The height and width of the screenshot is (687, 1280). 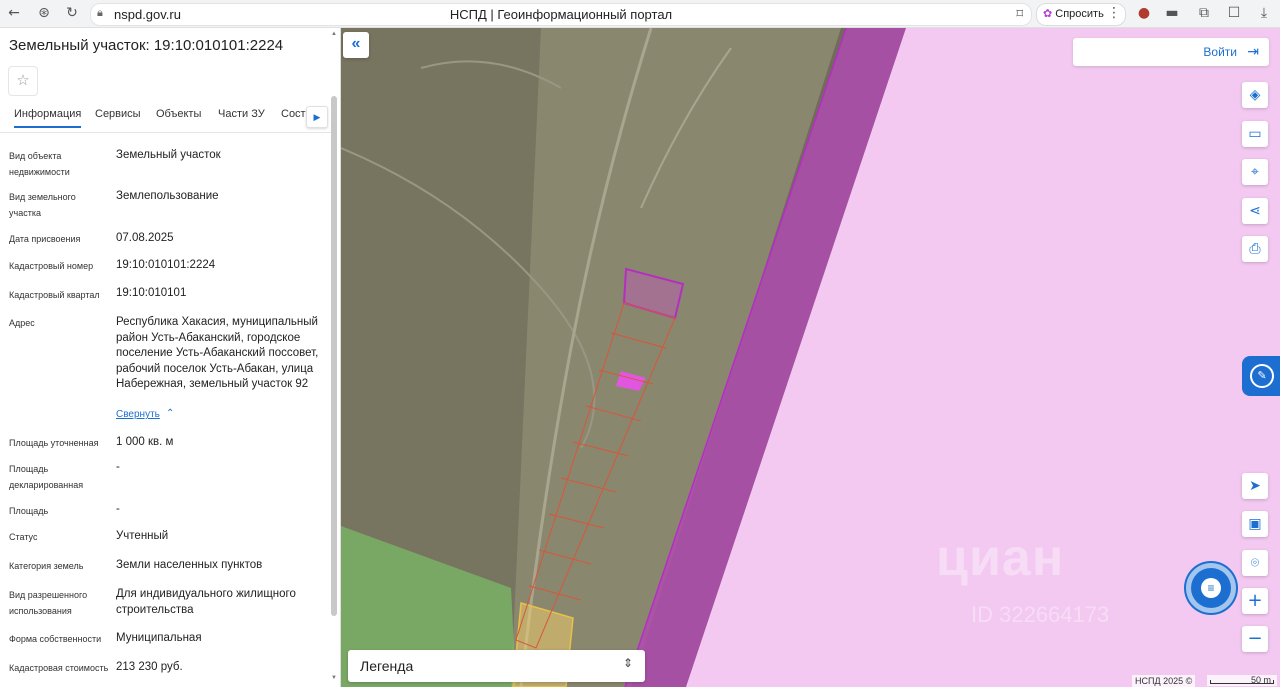 What do you see at coordinates (39, 164) in the screenshot?
I see `label-object-type: Вид объекта недвижимости` at bounding box center [39, 164].